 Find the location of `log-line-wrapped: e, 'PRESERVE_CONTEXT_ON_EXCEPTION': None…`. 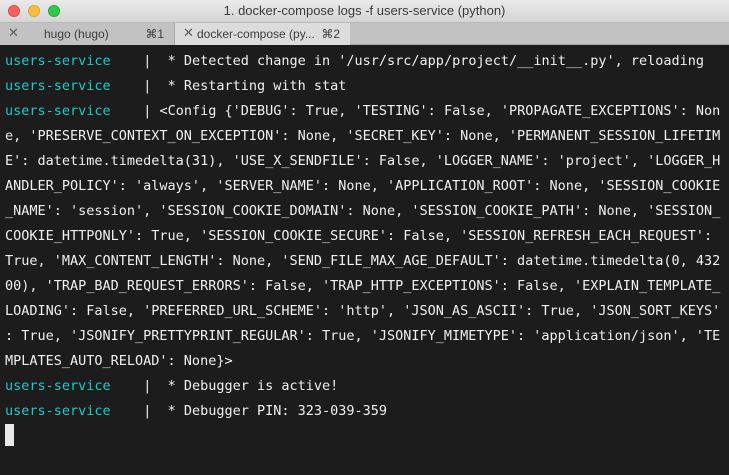

log-line-wrapped: e, 'PRESERVE_CONTEXT_ON_EXCEPTION': None… is located at coordinates (363, 136).